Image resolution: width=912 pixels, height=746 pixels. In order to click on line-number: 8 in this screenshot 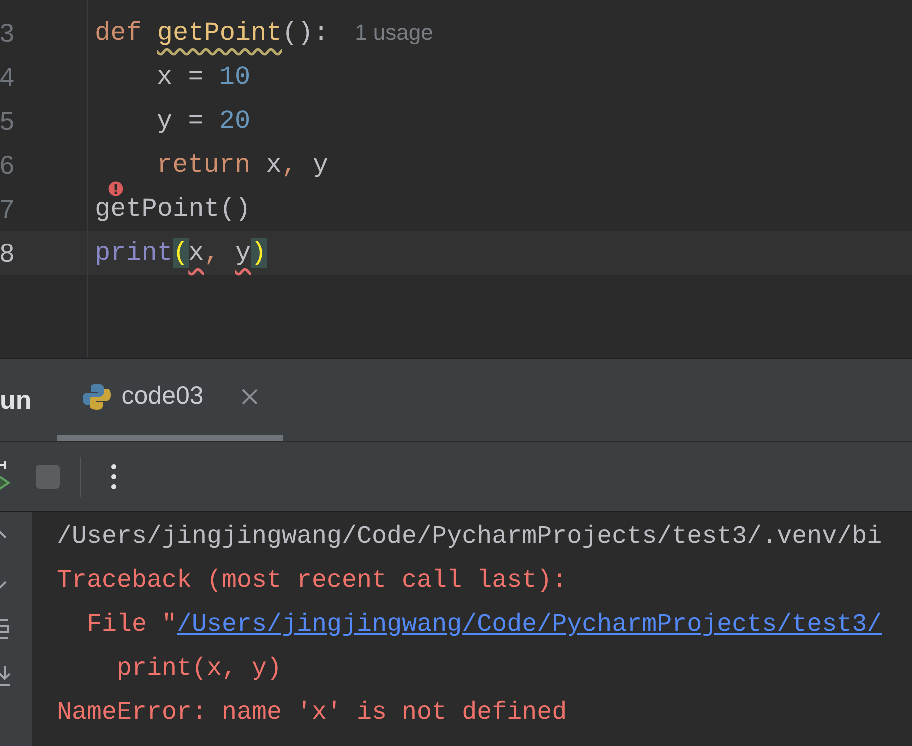, I will do `click(7, 253)`.